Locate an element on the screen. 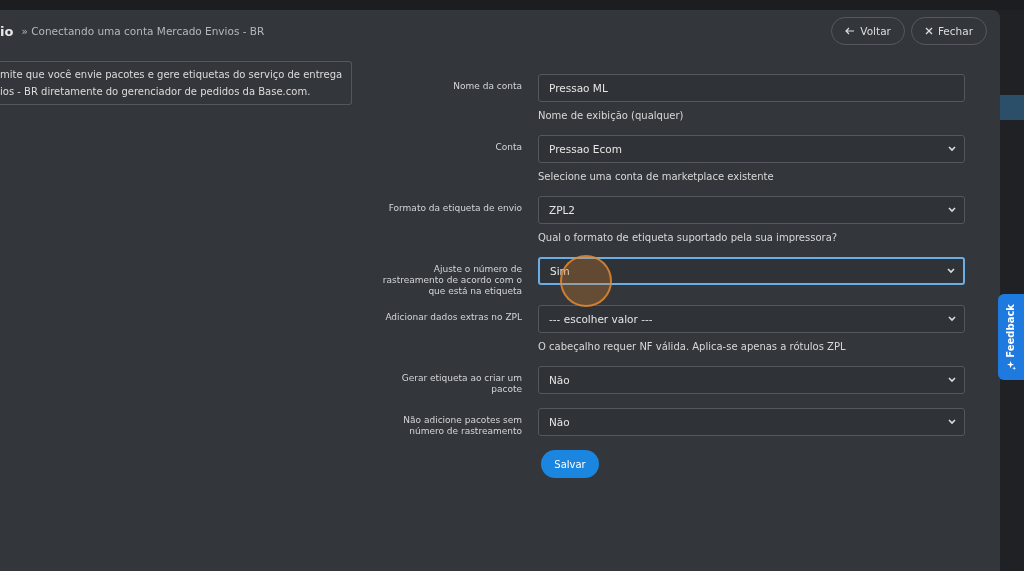 This screenshot has width=1024, height=571. field-label: Ajuste o número de rastreamento de acordo com o que está na etiqueta is located at coordinates (451, 280).